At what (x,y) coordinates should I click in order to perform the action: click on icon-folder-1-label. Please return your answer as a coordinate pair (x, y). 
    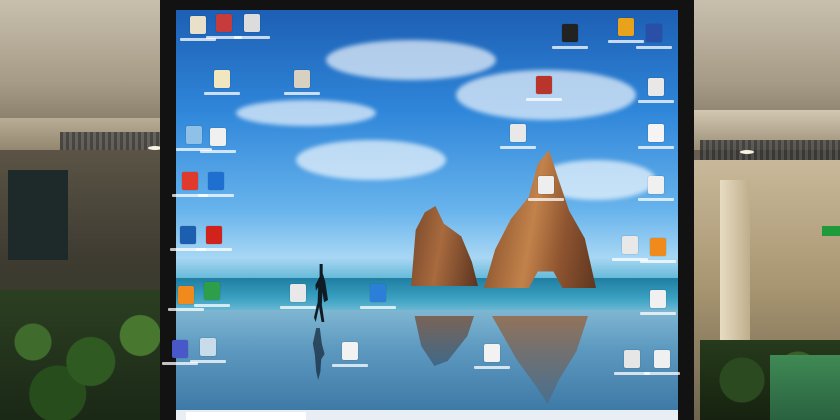
    Looking at the image, I should click on (222, 93).